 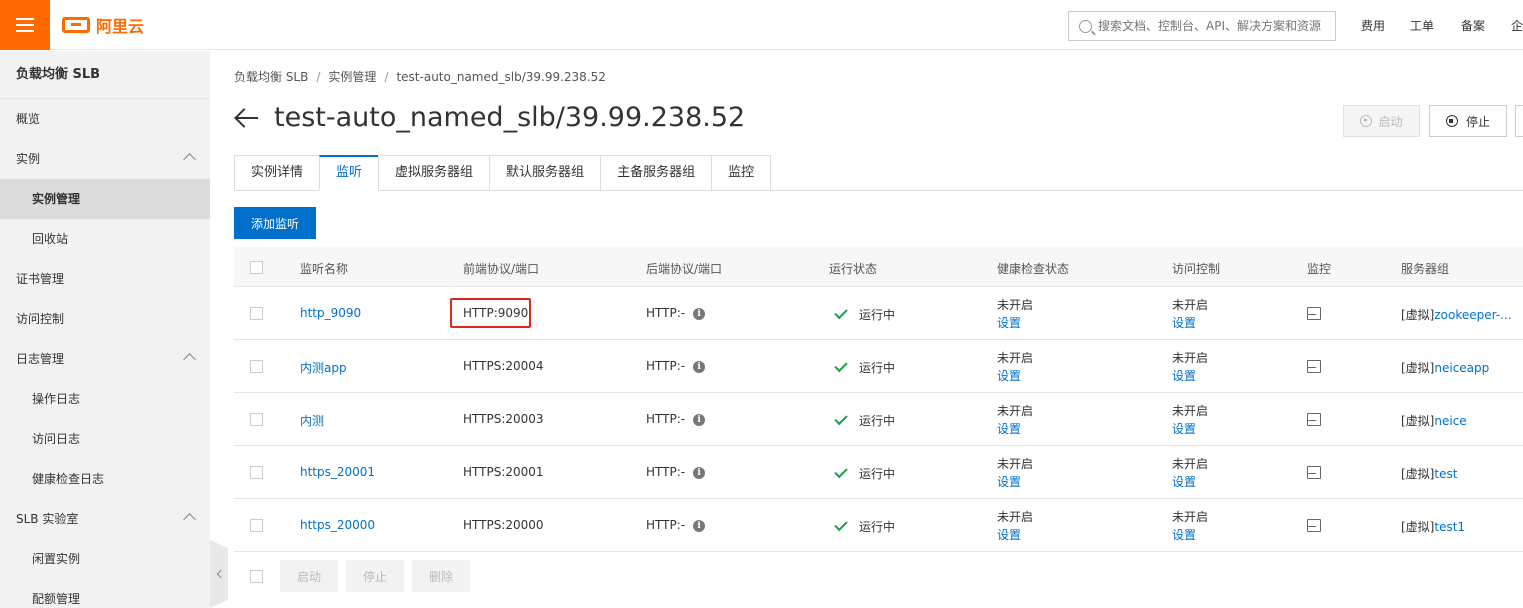 What do you see at coordinates (1422, 25) in the screenshot?
I see `nav-ticket: 工单` at bounding box center [1422, 25].